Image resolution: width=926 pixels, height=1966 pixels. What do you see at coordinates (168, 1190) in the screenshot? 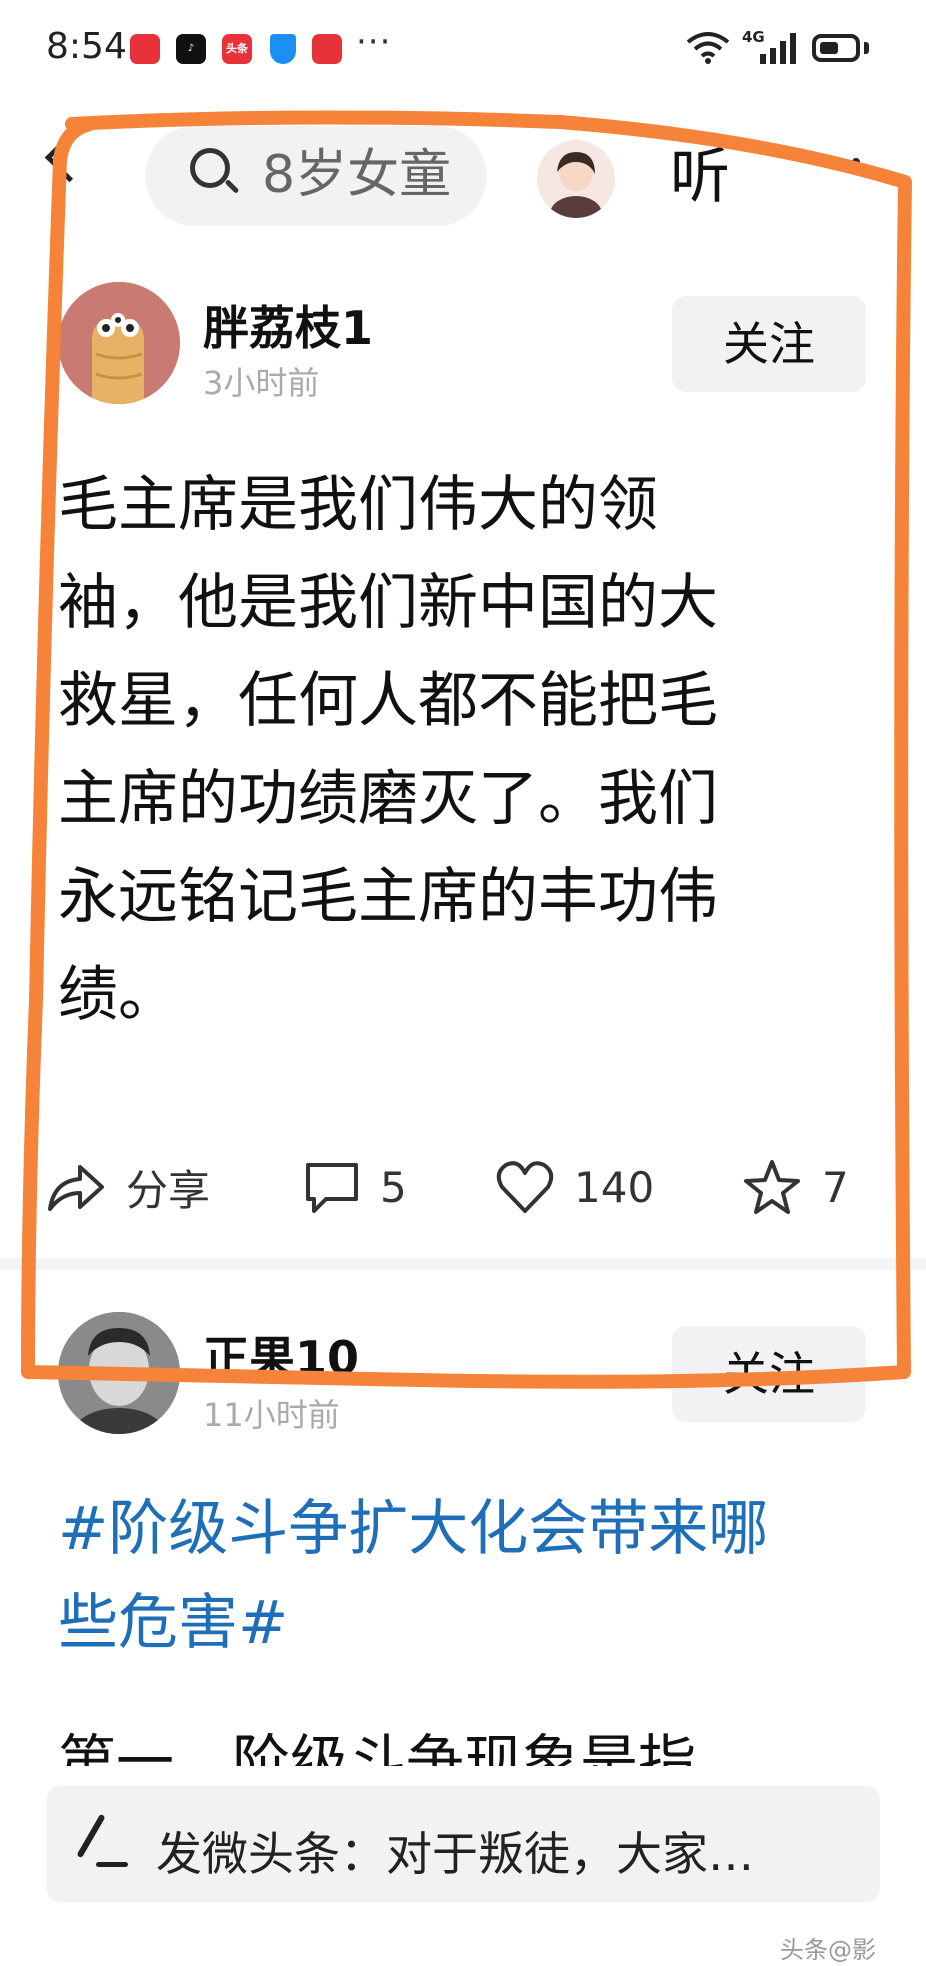
I see `share-label: 分享` at bounding box center [168, 1190].